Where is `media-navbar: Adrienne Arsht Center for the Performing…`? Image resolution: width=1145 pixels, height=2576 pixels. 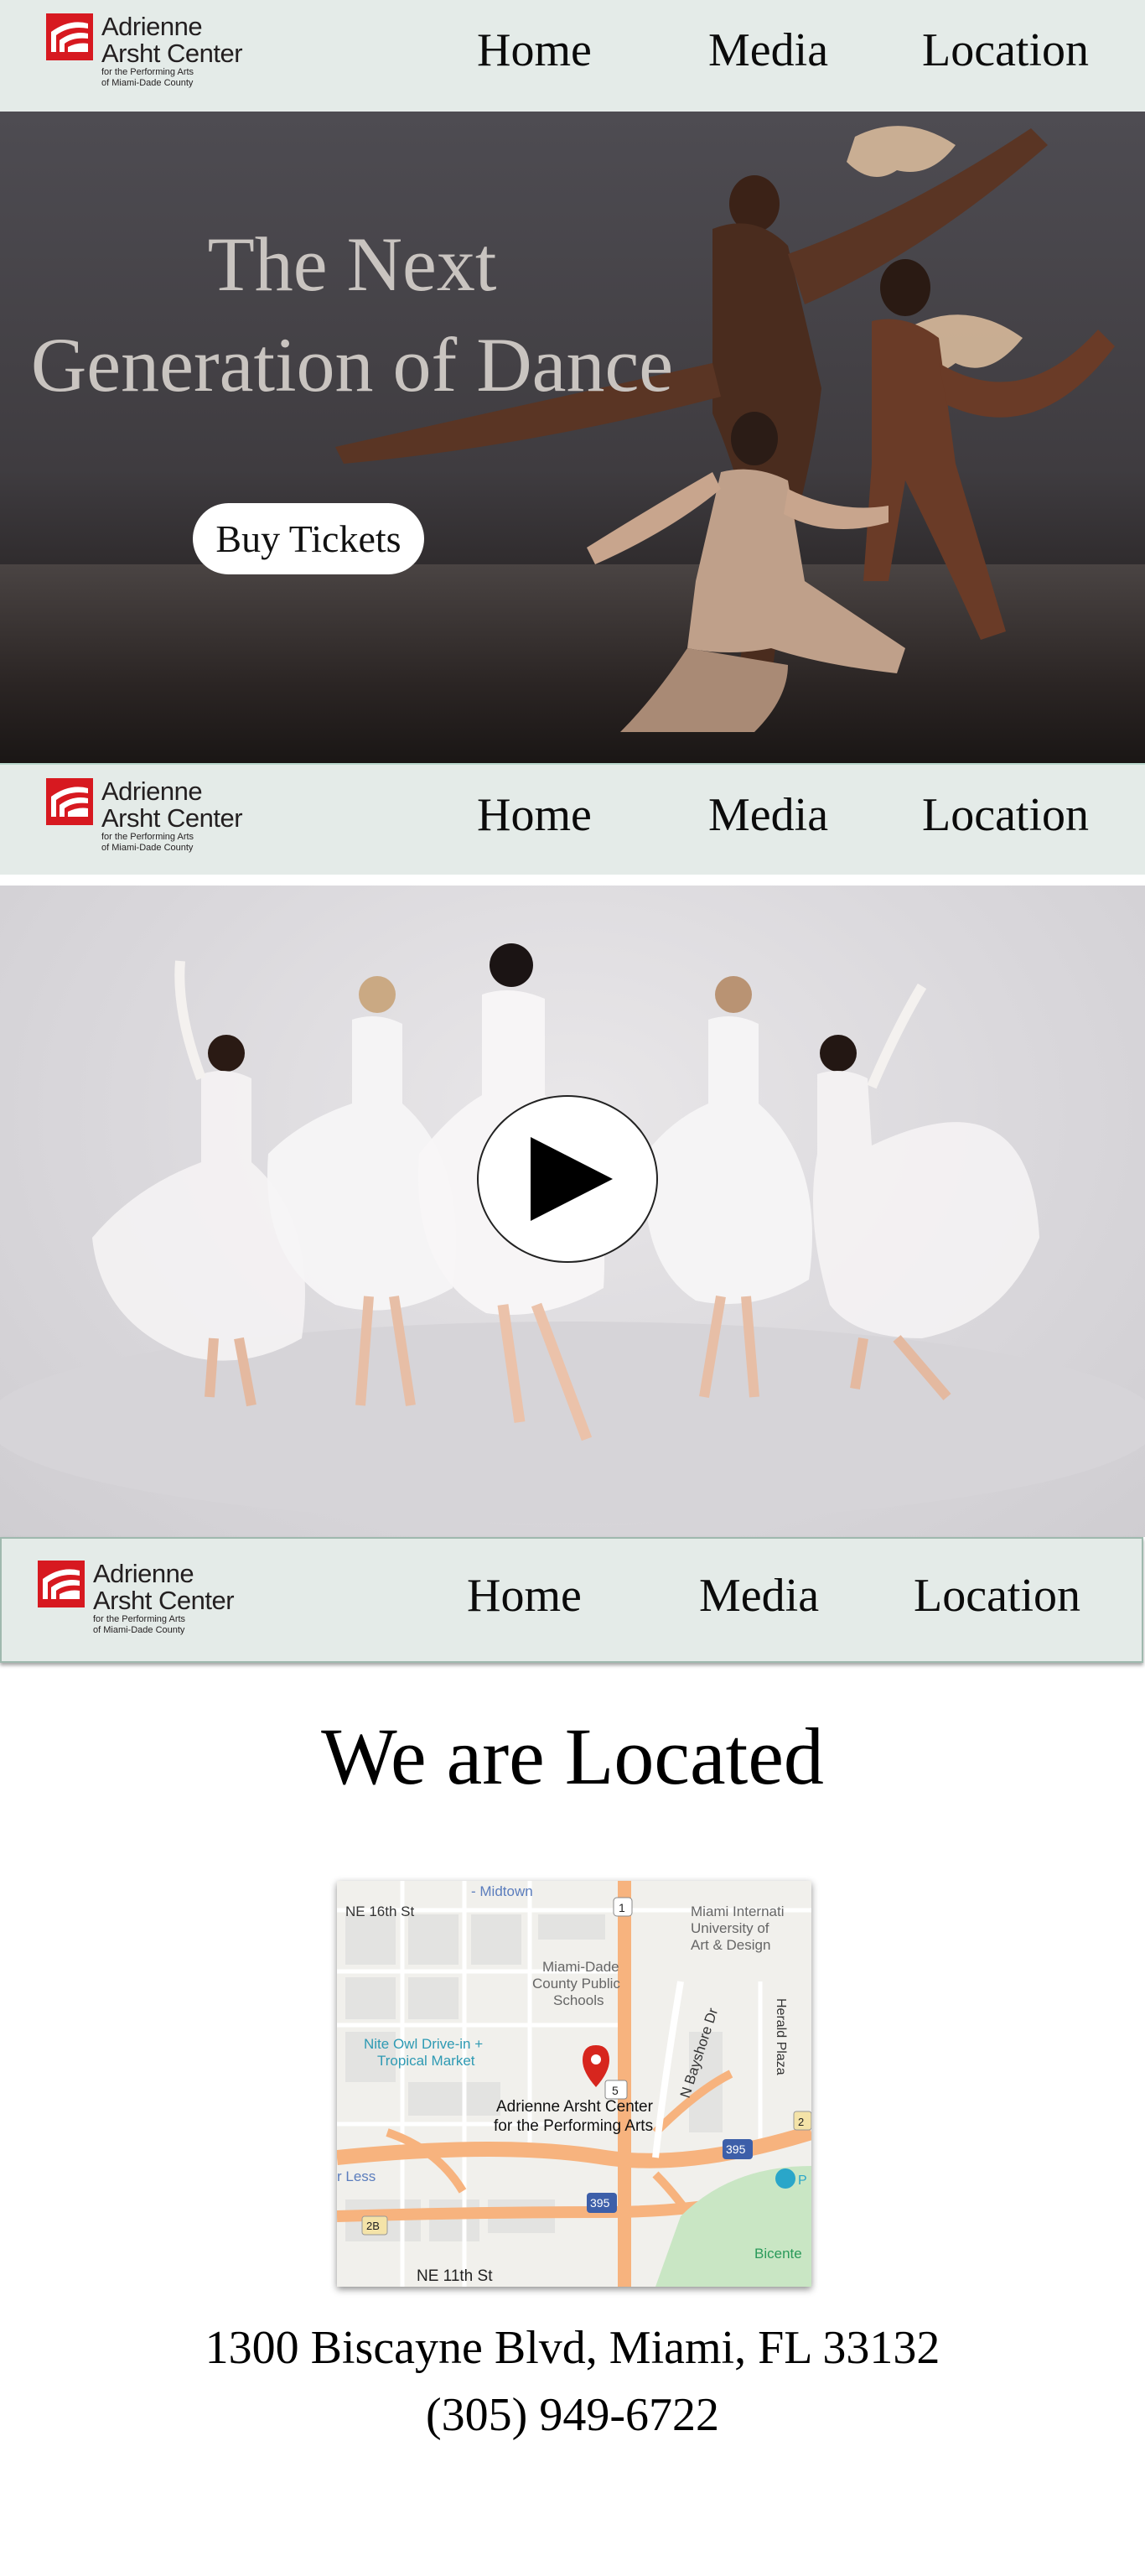
media-navbar: Adrienne Arsht Center for the Performing… is located at coordinates (572, 819).